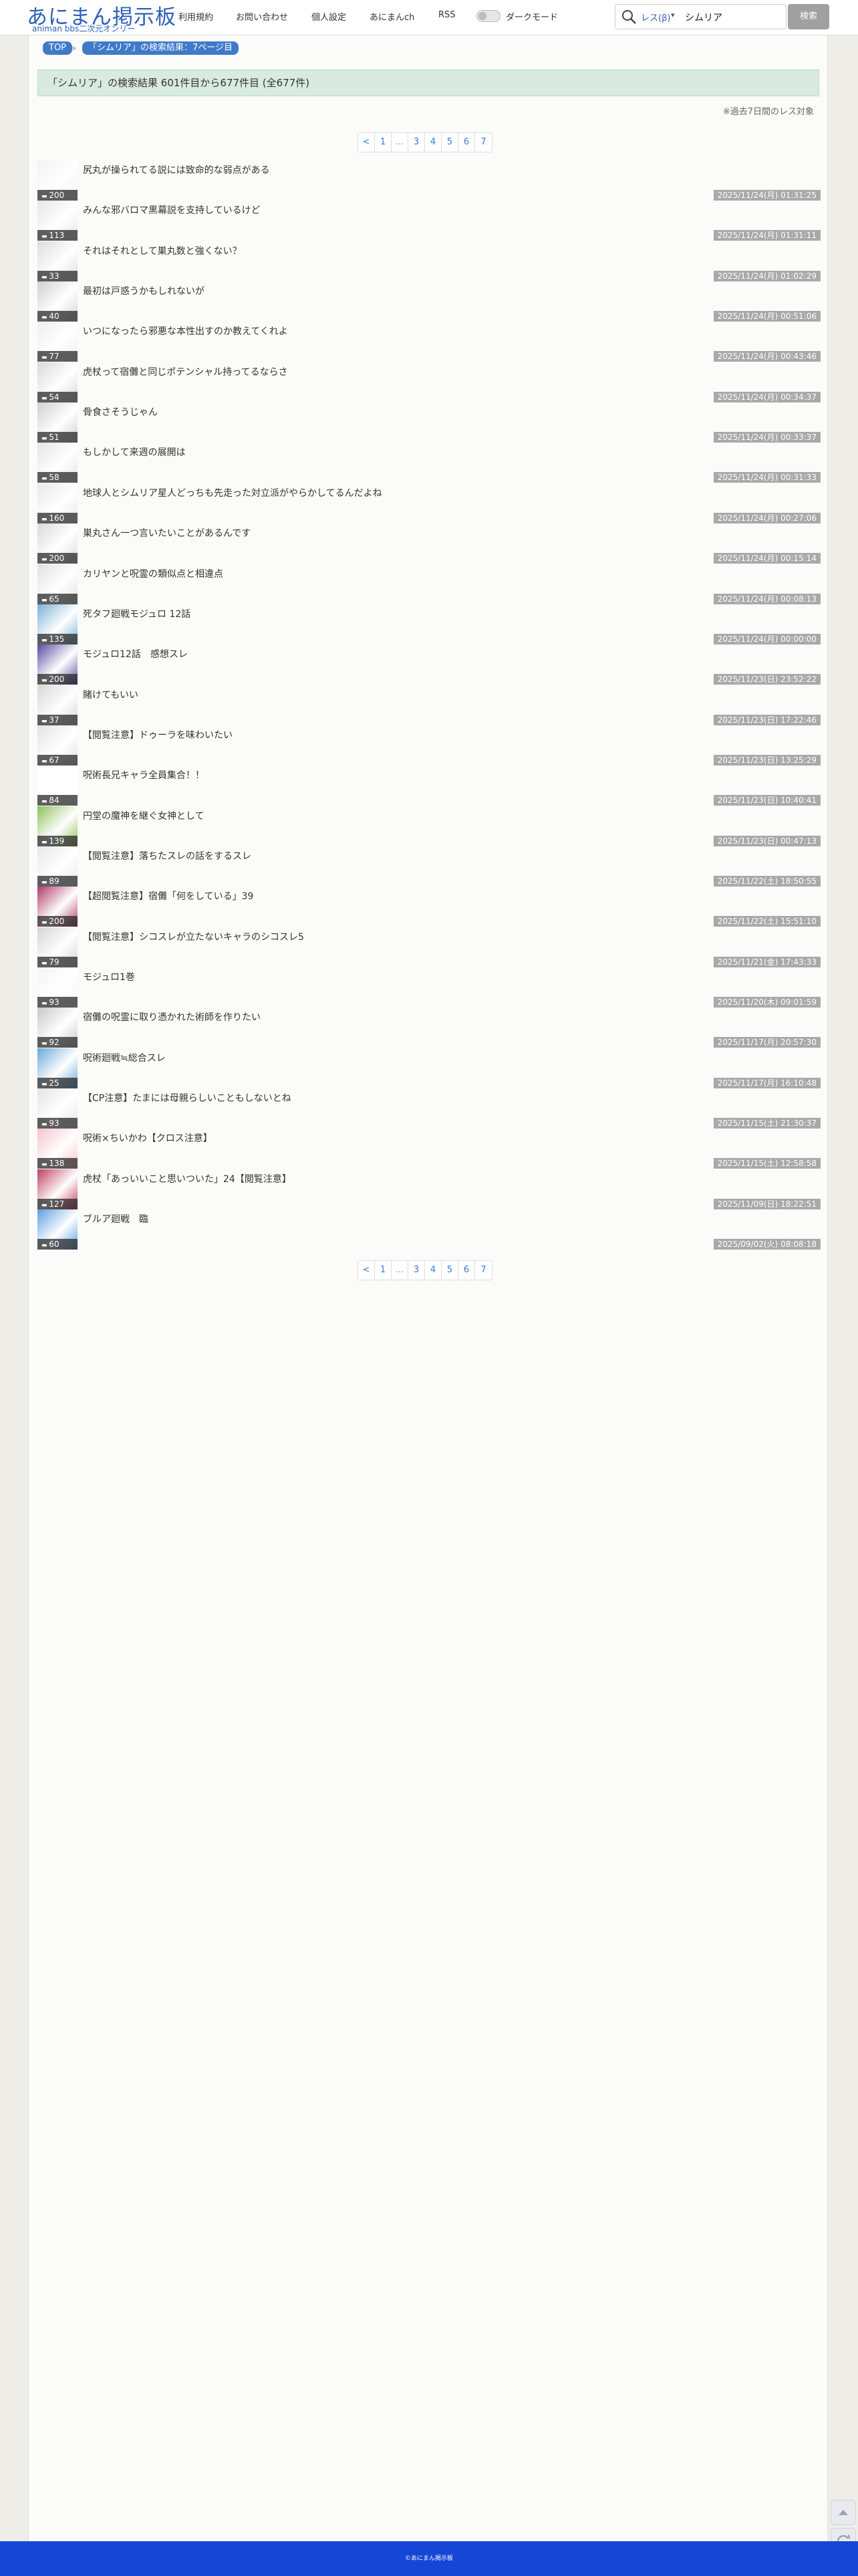 The width and height of the screenshot is (858, 2576). What do you see at coordinates (328, 16) in the screenshot?
I see `nav-settings: 個人設定` at bounding box center [328, 16].